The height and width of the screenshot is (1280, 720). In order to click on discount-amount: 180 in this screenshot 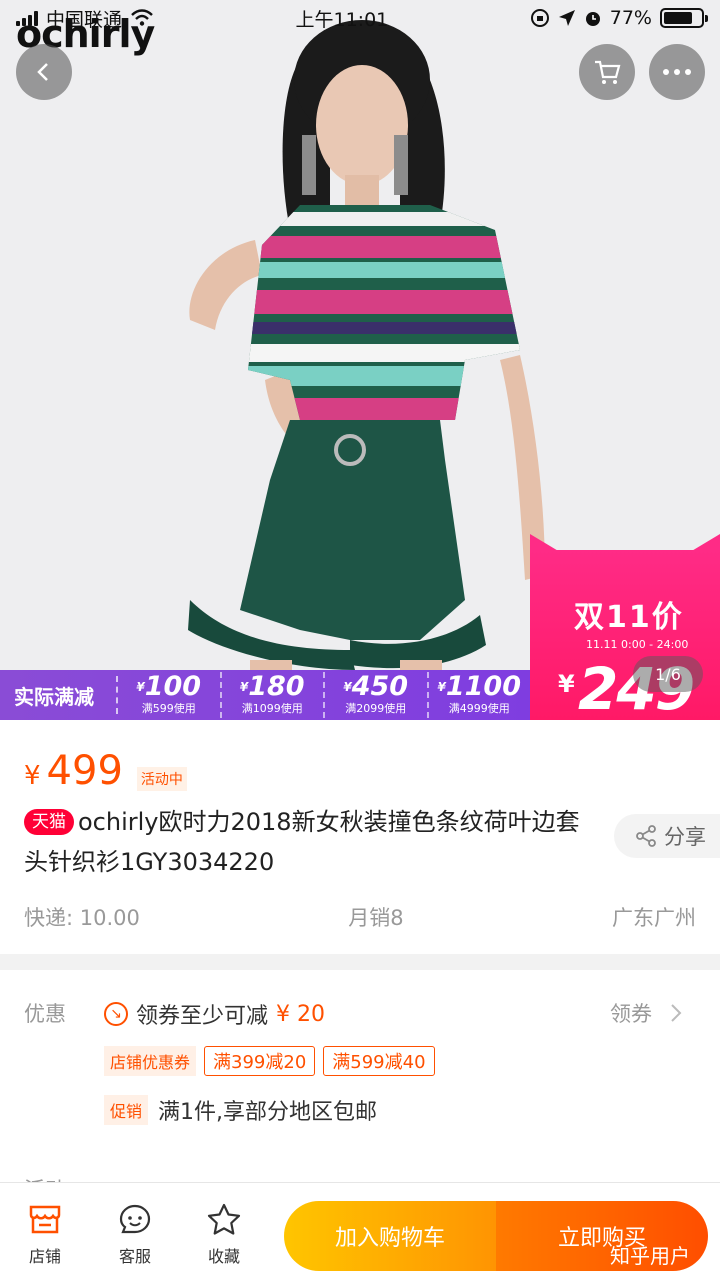, I will do `click(276, 686)`.